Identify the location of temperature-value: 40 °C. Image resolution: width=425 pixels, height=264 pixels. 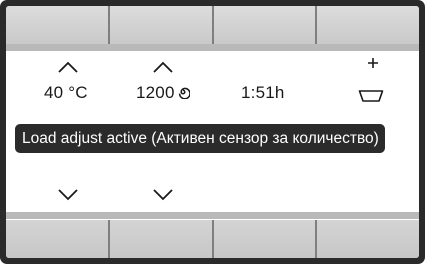
(66, 92).